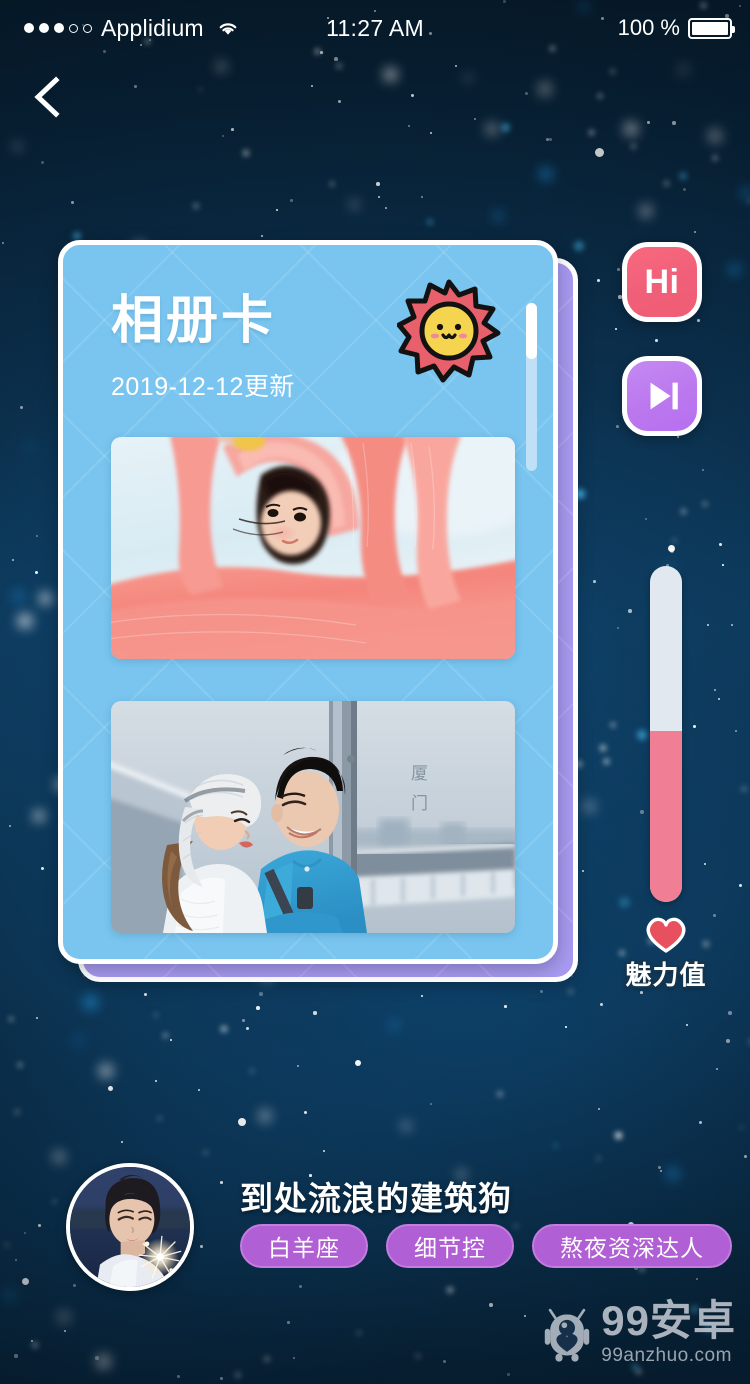 Image resolution: width=750 pixels, height=1384 pixels. I want to click on status-bar-right: 100 %, so click(676, 28).